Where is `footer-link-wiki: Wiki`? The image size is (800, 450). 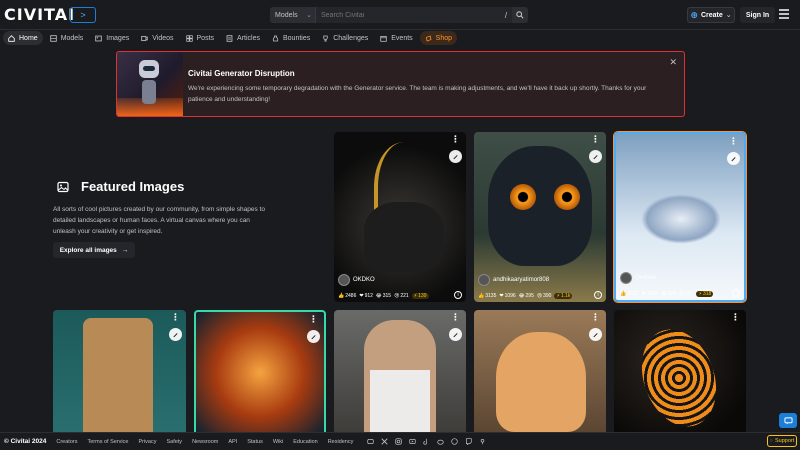 footer-link-wiki: Wiki is located at coordinates (278, 442).